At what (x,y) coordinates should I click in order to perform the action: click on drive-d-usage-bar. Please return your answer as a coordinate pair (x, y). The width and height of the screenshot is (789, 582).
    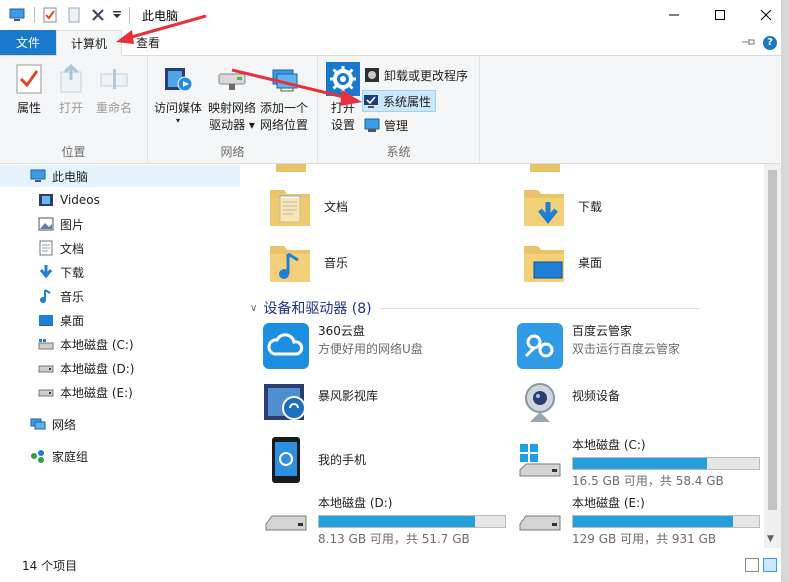
    Looking at the image, I should click on (412, 521).